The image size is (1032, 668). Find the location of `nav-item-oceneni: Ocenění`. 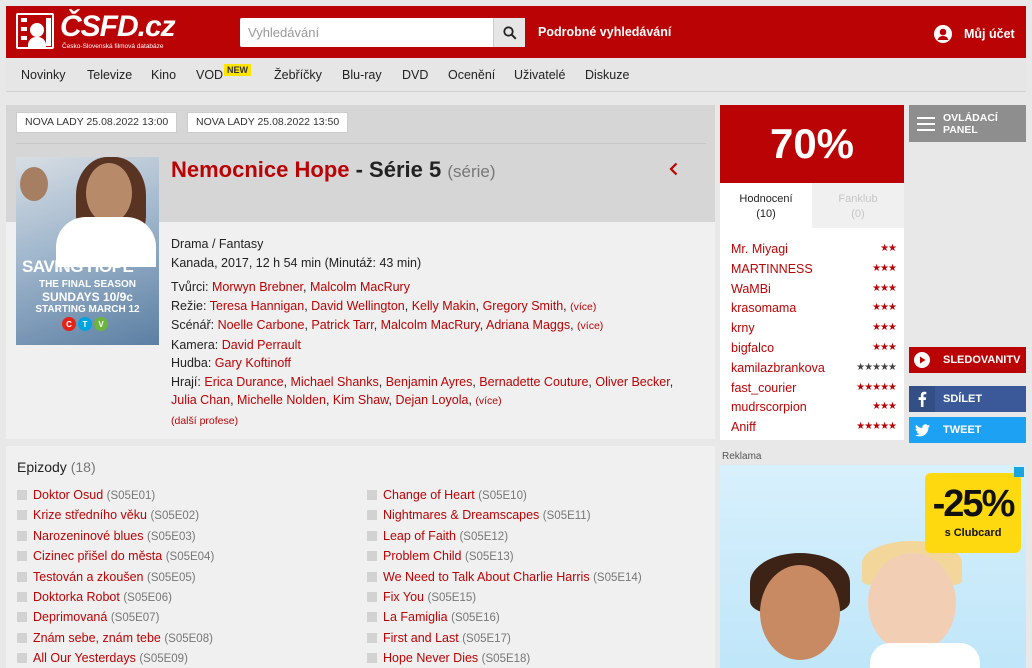

nav-item-oceneni: Ocenění is located at coordinates (471, 75).